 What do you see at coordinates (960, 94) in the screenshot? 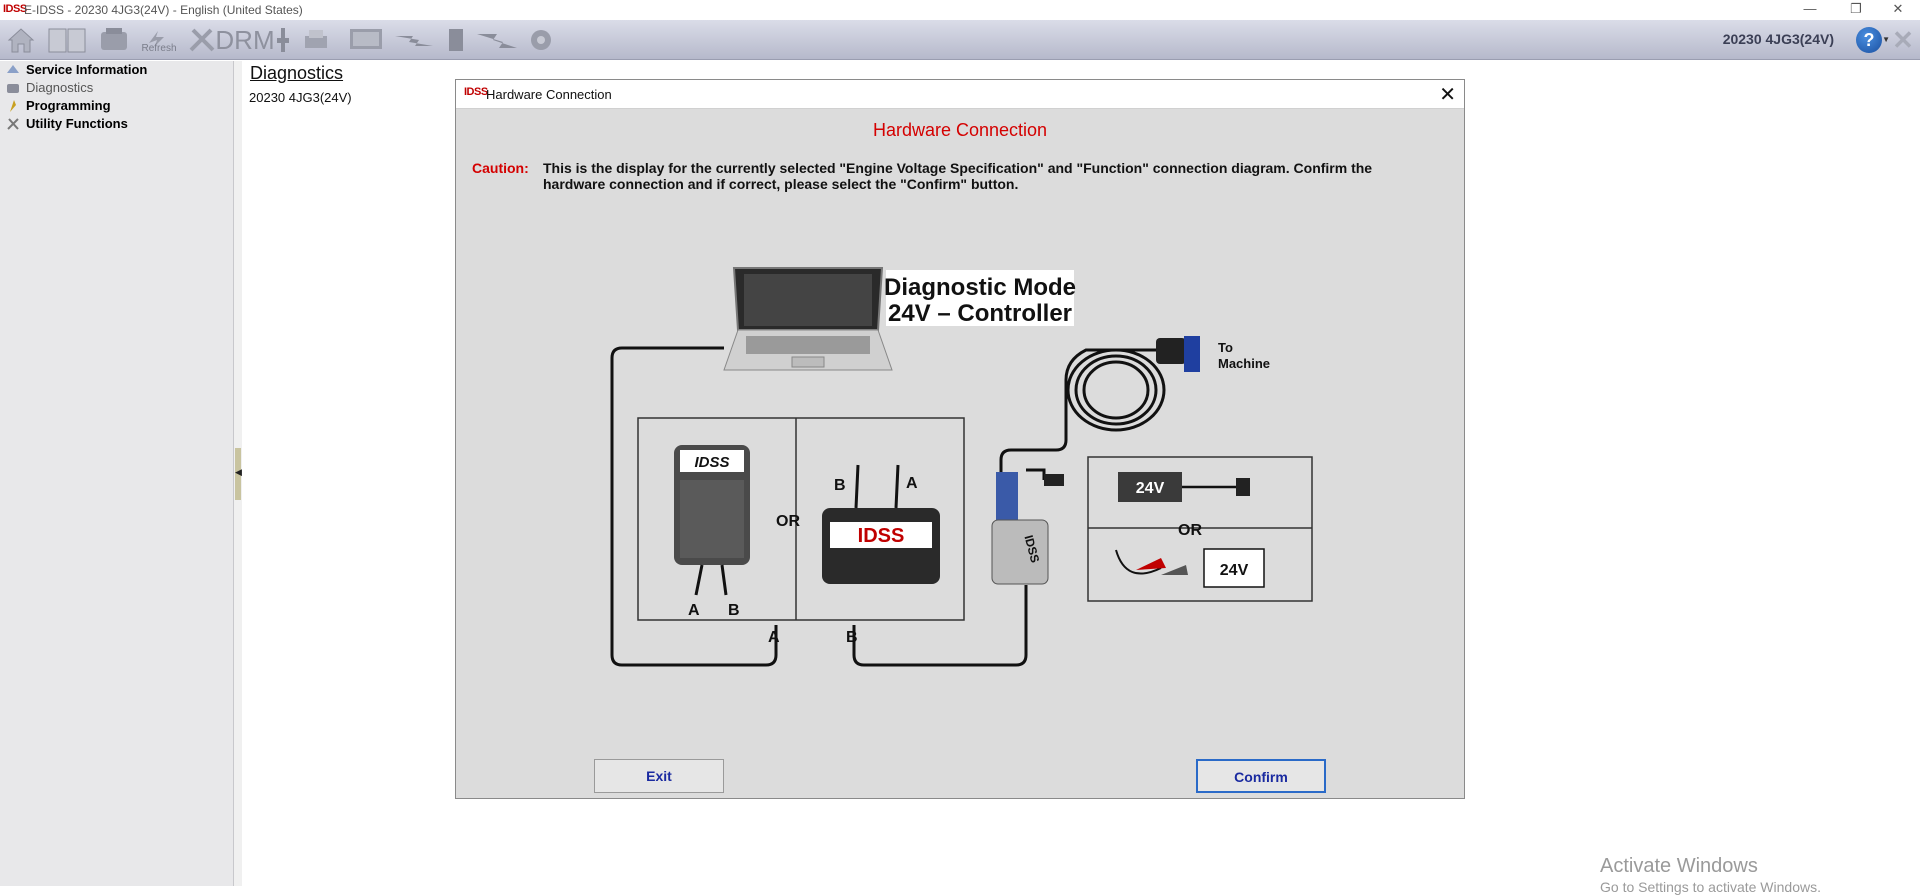
I see `dialog-title-bar: IDSS Hardware Connection ✕` at bounding box center [960, 94].